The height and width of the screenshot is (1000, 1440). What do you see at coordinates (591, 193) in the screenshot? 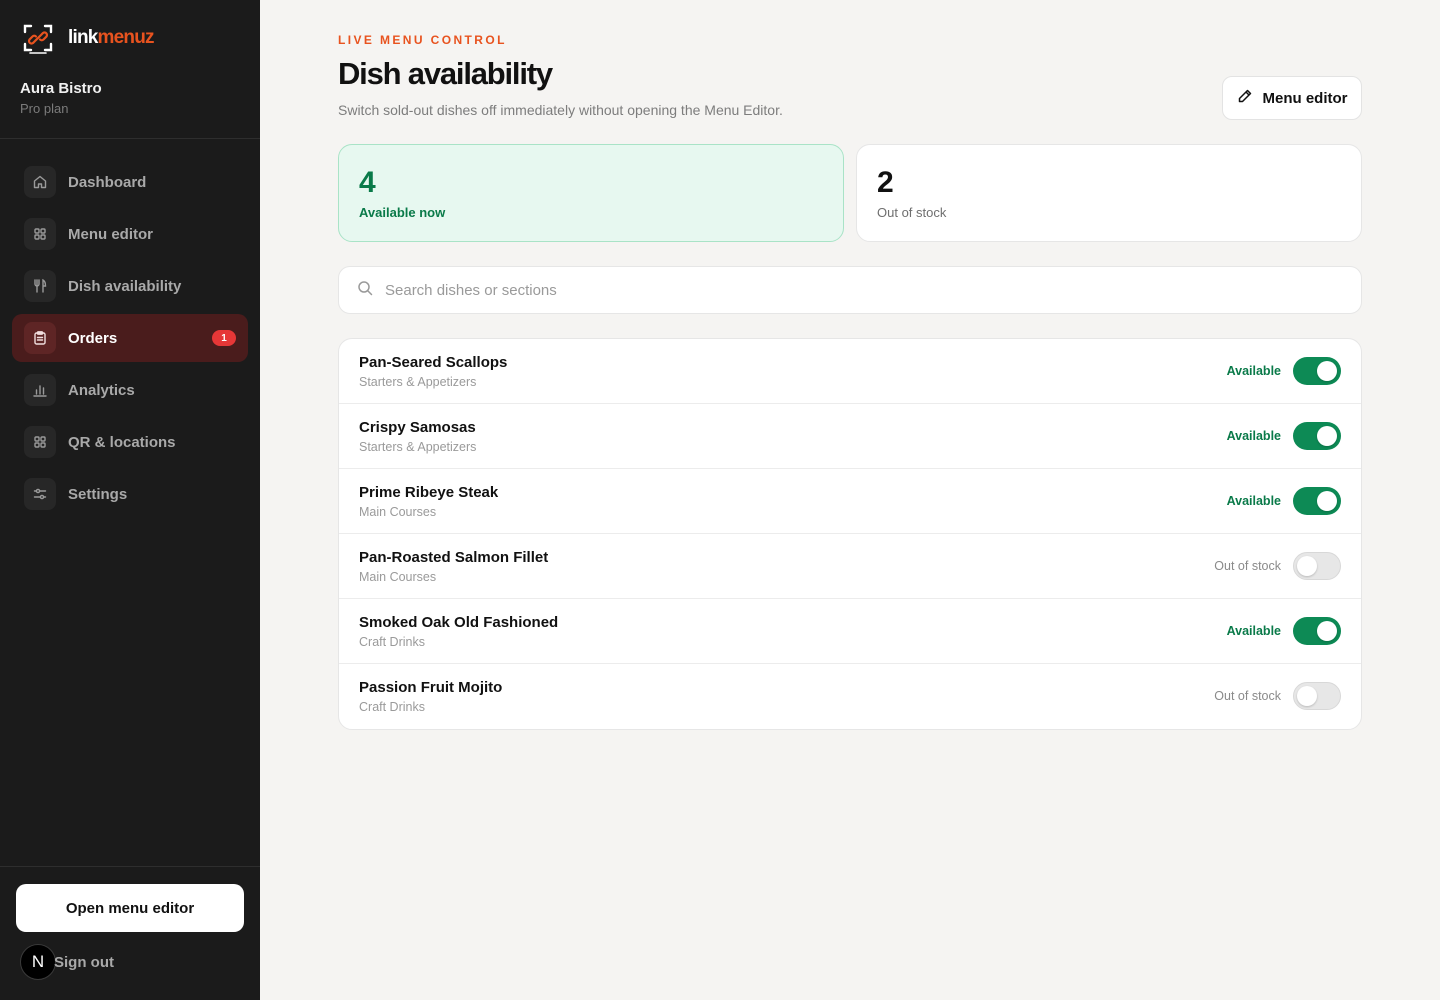
I see `available-now-card: 4 Available now` at bounding box center [591, 193].